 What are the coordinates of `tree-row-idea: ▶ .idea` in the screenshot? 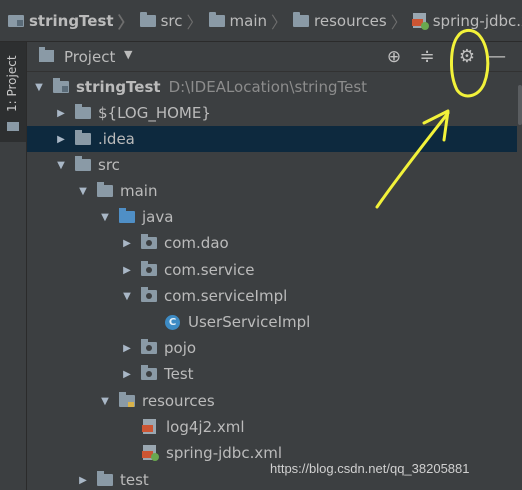 It's located at (272, 139).